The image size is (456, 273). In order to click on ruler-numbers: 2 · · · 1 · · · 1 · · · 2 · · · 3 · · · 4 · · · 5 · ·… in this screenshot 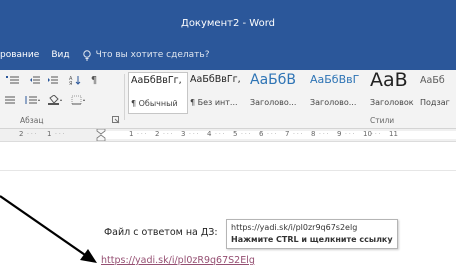, I will do `click(228, 135)`.